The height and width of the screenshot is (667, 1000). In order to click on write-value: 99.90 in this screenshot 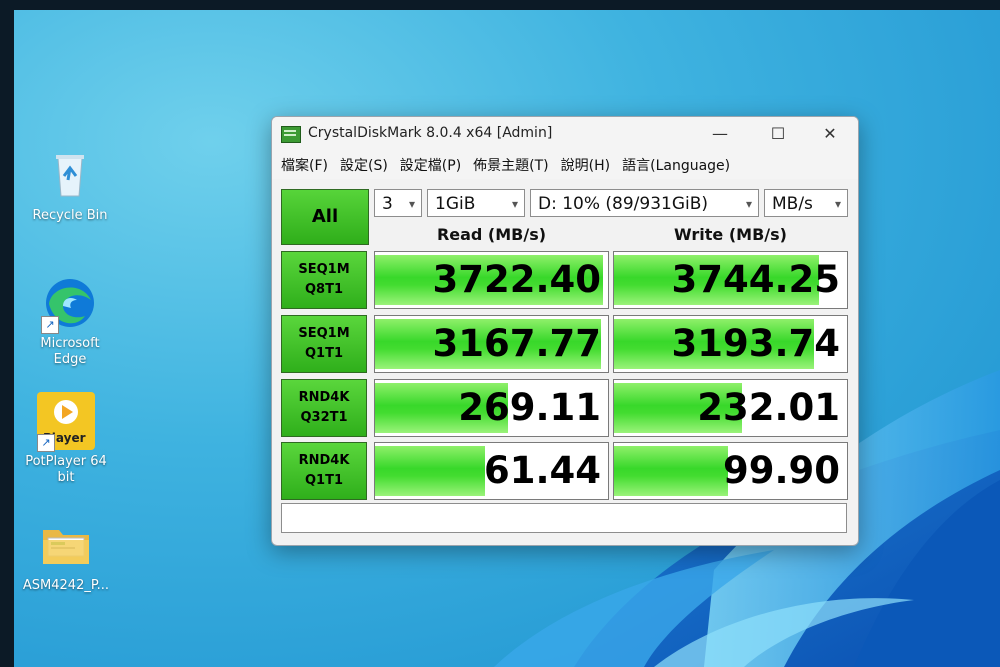, I will do `click(781, 470)`.